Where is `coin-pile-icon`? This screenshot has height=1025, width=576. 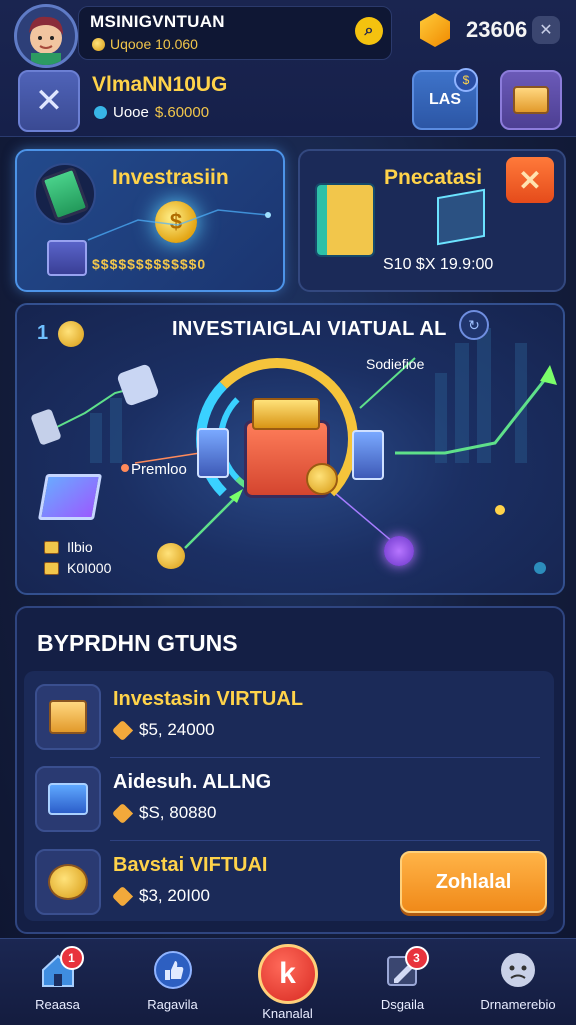
coin-pile-icon is located at coordinates (68, 882).